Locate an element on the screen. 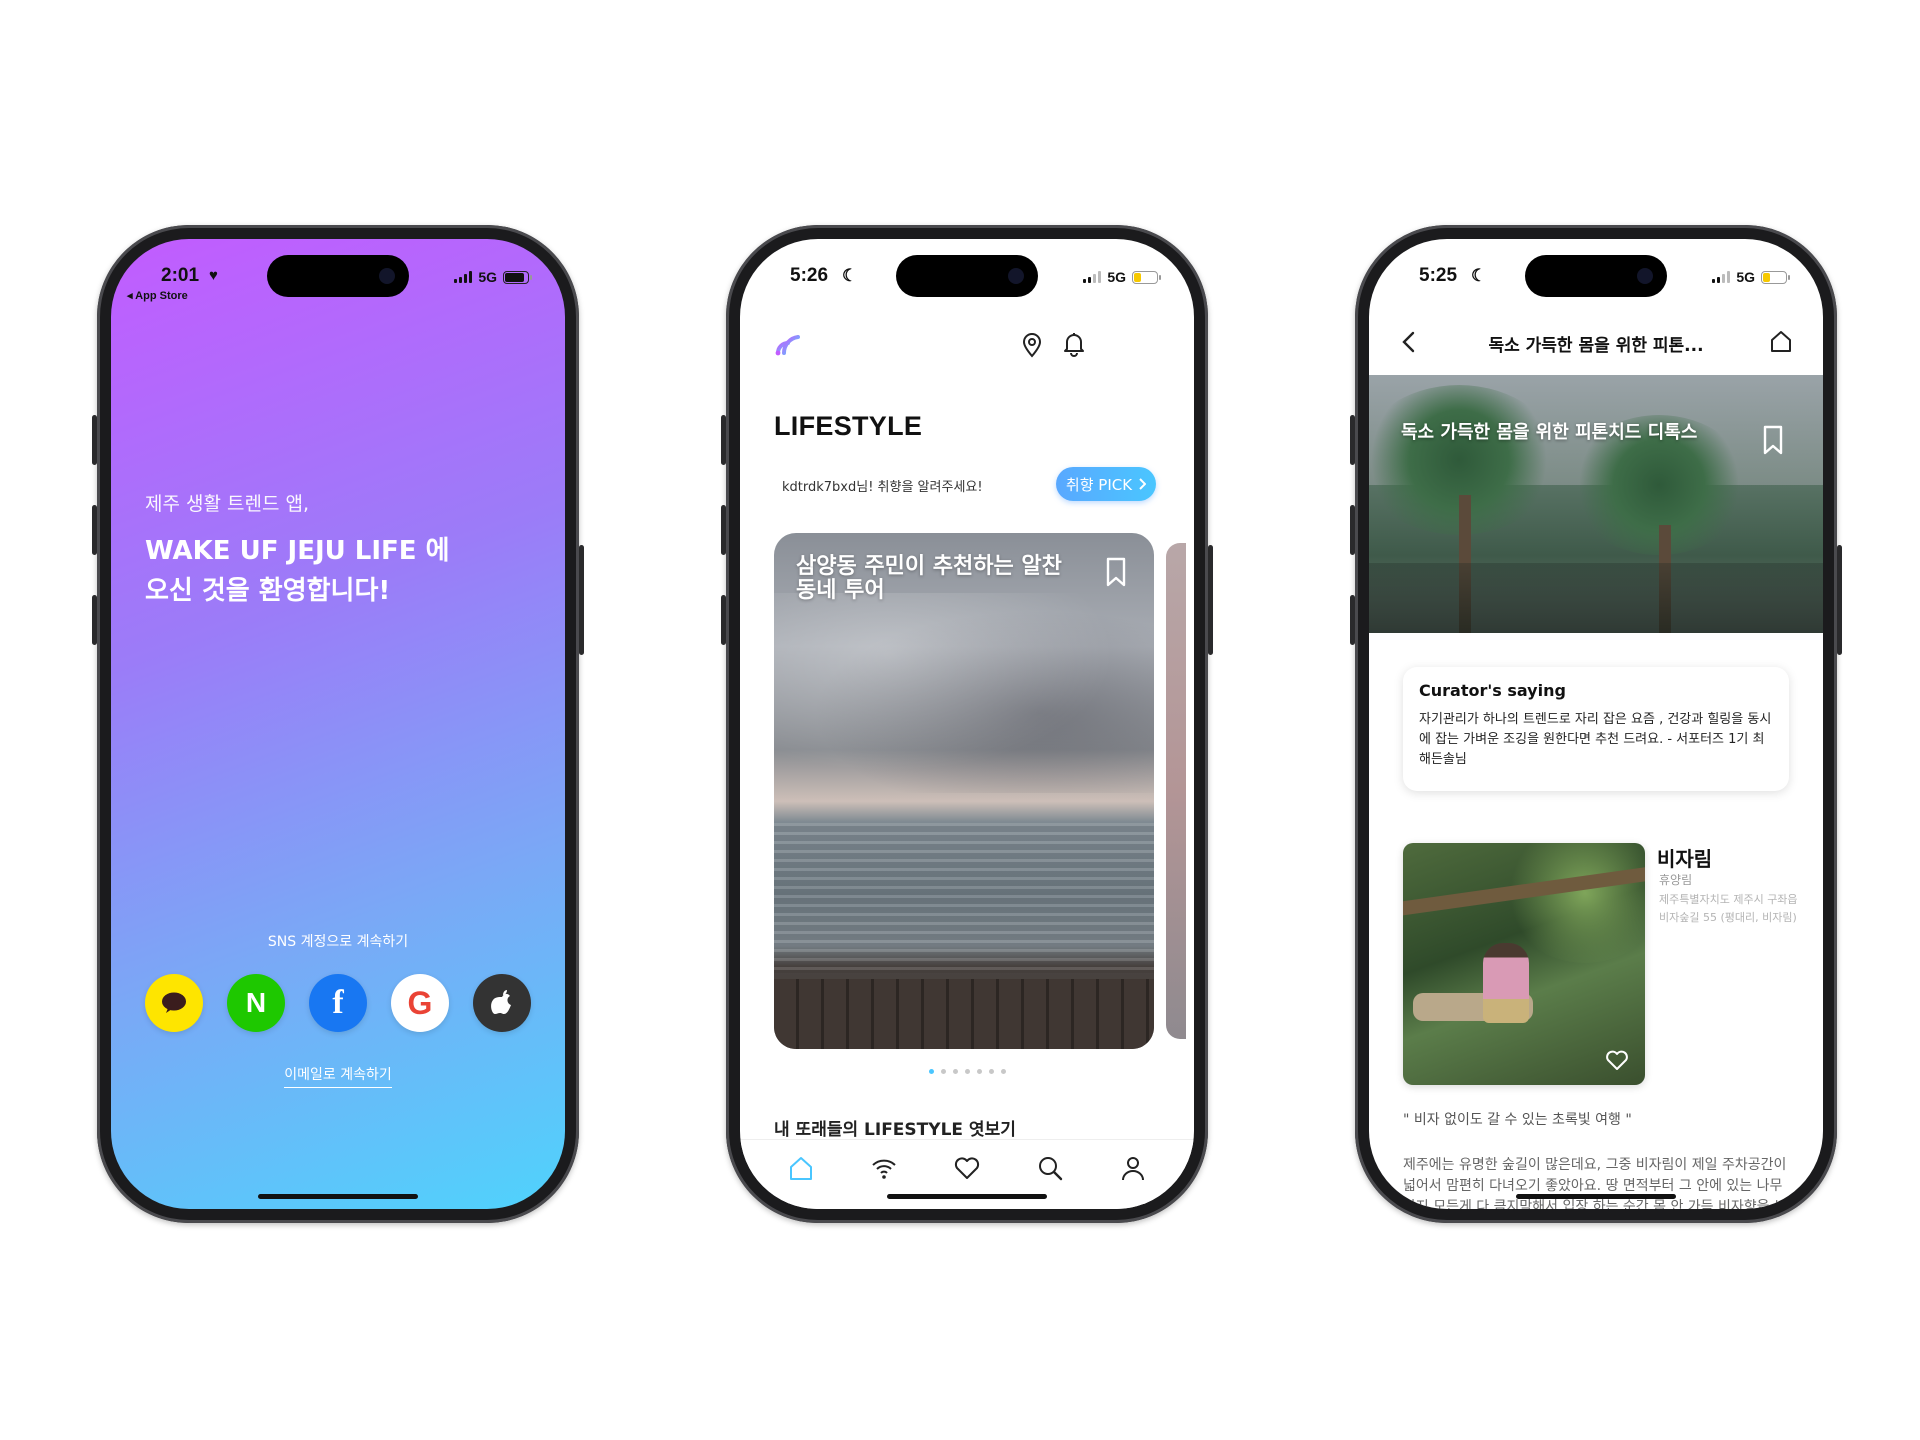  bell-icon is located at coordinates (1074, 343).